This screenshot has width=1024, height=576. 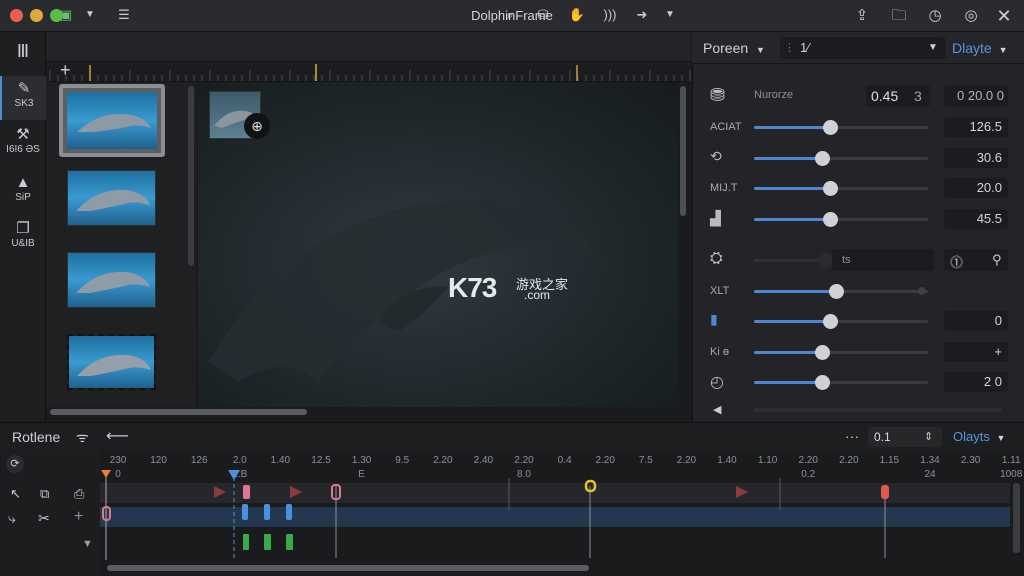 What do you see at coordinates (979, 436) in the screenshot?
I see `timeline-layer-dropdown: Olayts ▼` at bounding box center [979, 436].